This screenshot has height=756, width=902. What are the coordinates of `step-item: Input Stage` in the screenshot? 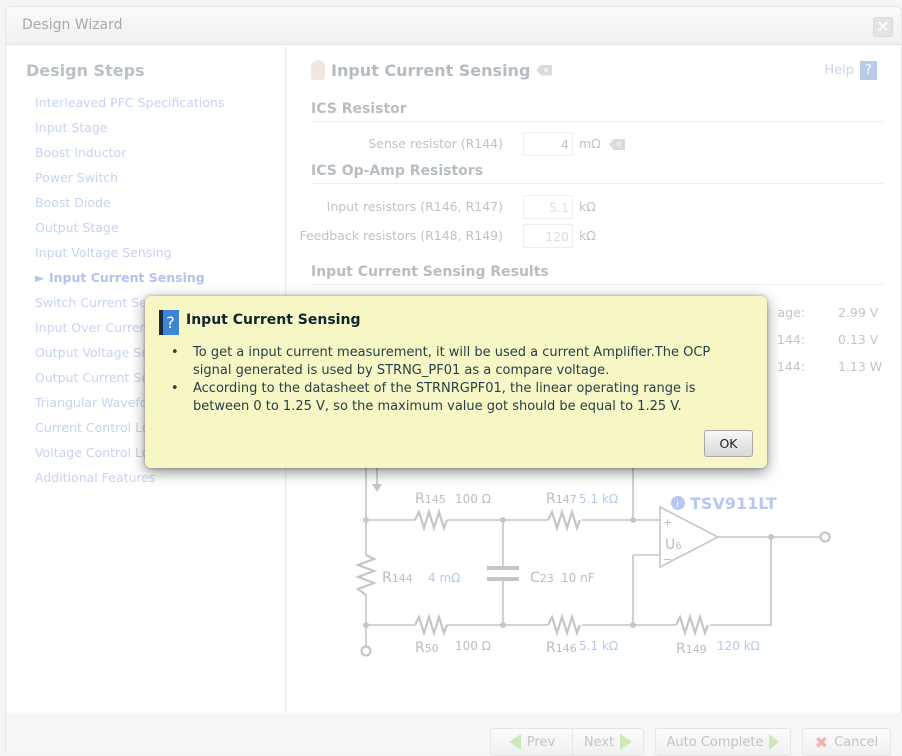 It's located at (129, 127).